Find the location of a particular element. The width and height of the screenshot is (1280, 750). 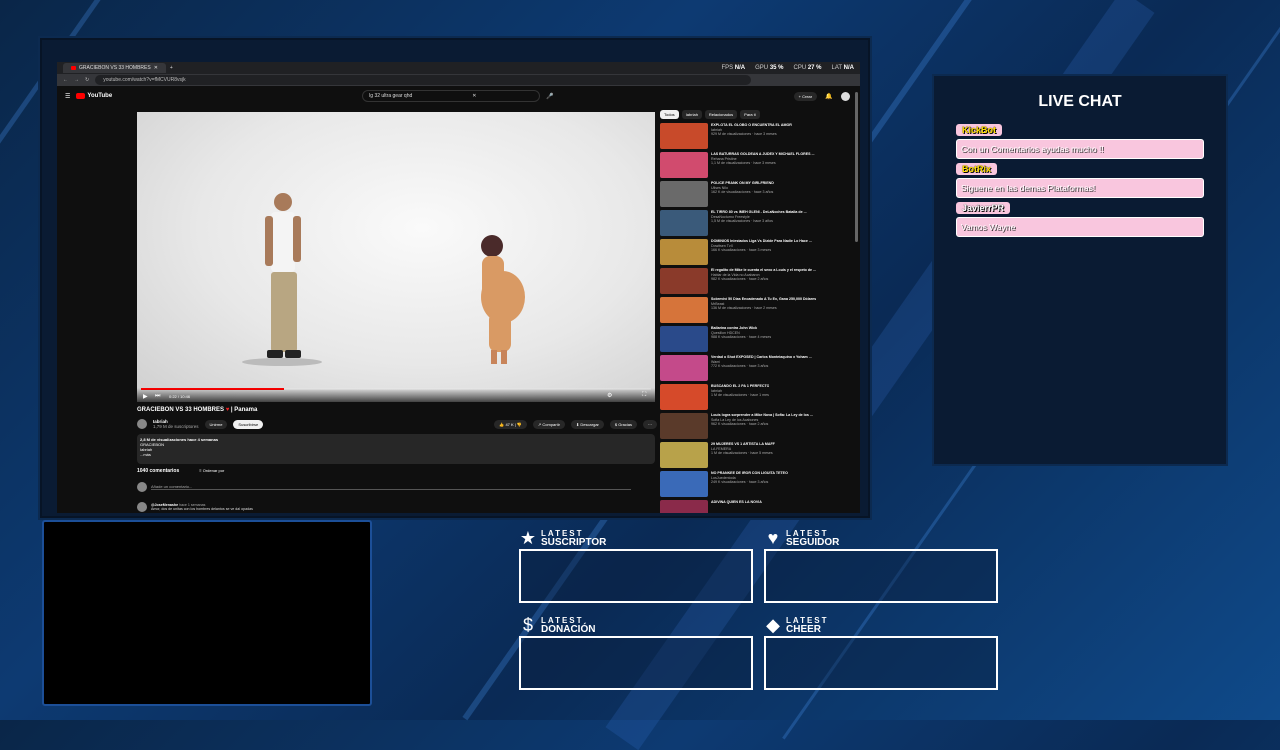

like-button: 👍 47 K | 👎 is located at coordinates (510, 424).